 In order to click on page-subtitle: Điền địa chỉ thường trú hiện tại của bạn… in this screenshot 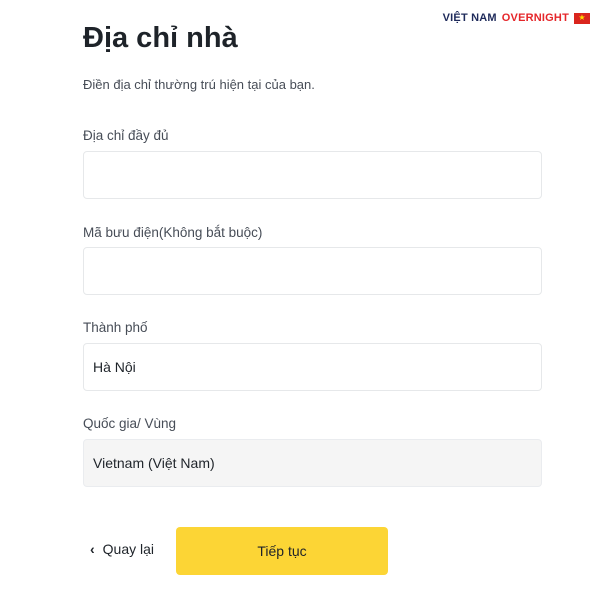, I will do `click(199, 84)`.